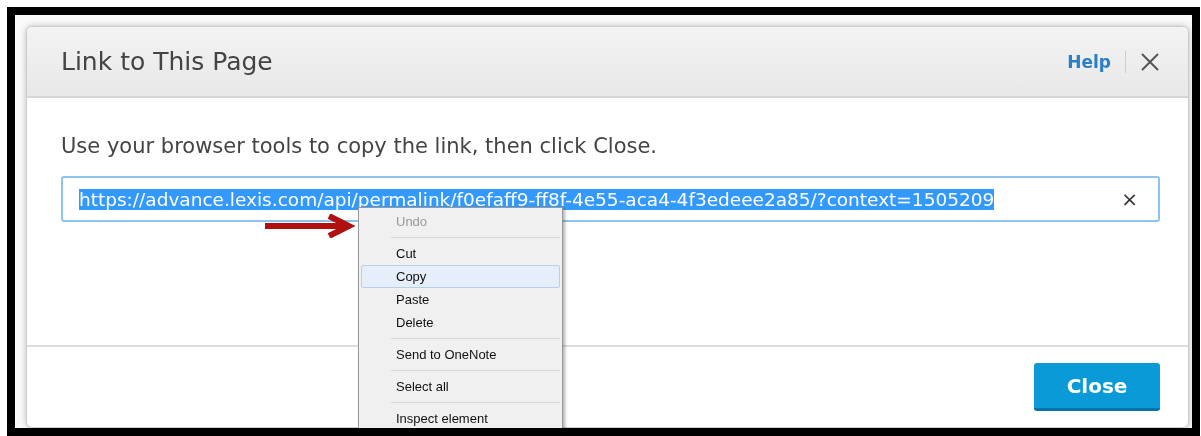  What do you see at coordinates (460, 299) in the screenshot?
I see `menu-item: Paste` at bounding box center [460, 299].